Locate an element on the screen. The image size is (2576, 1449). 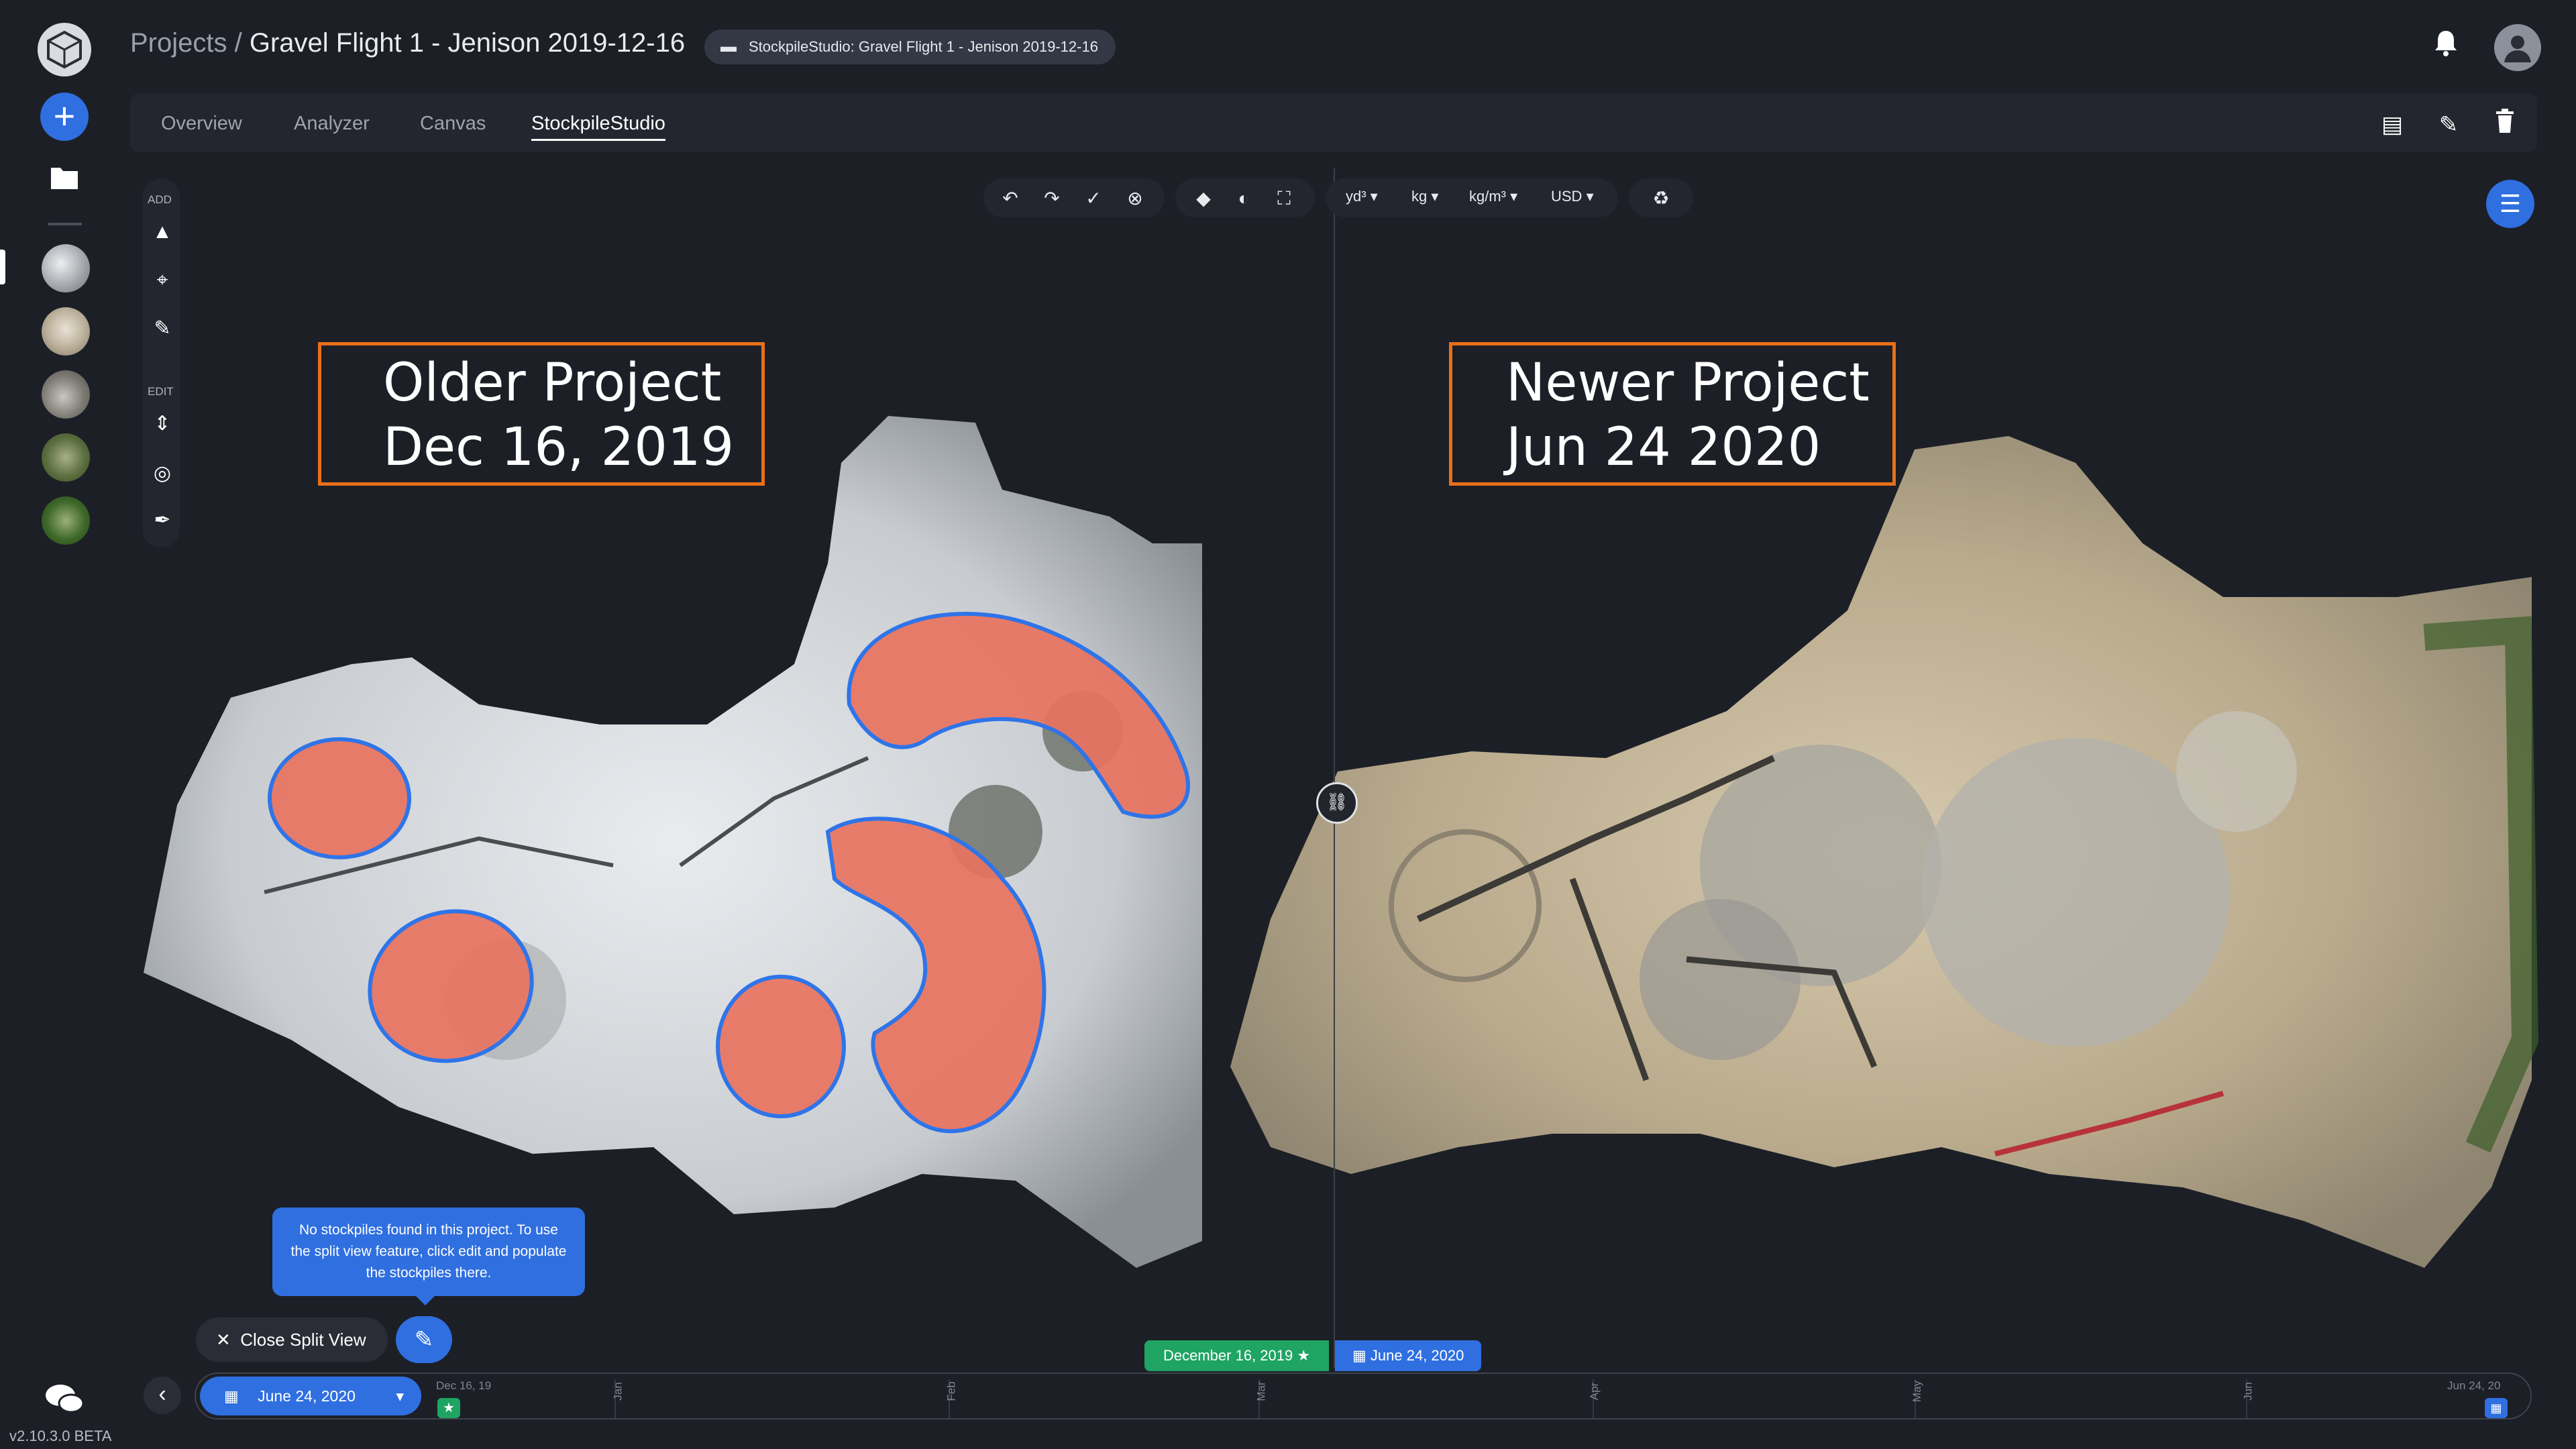
chat-icon is located at coordinates (65, 1399).